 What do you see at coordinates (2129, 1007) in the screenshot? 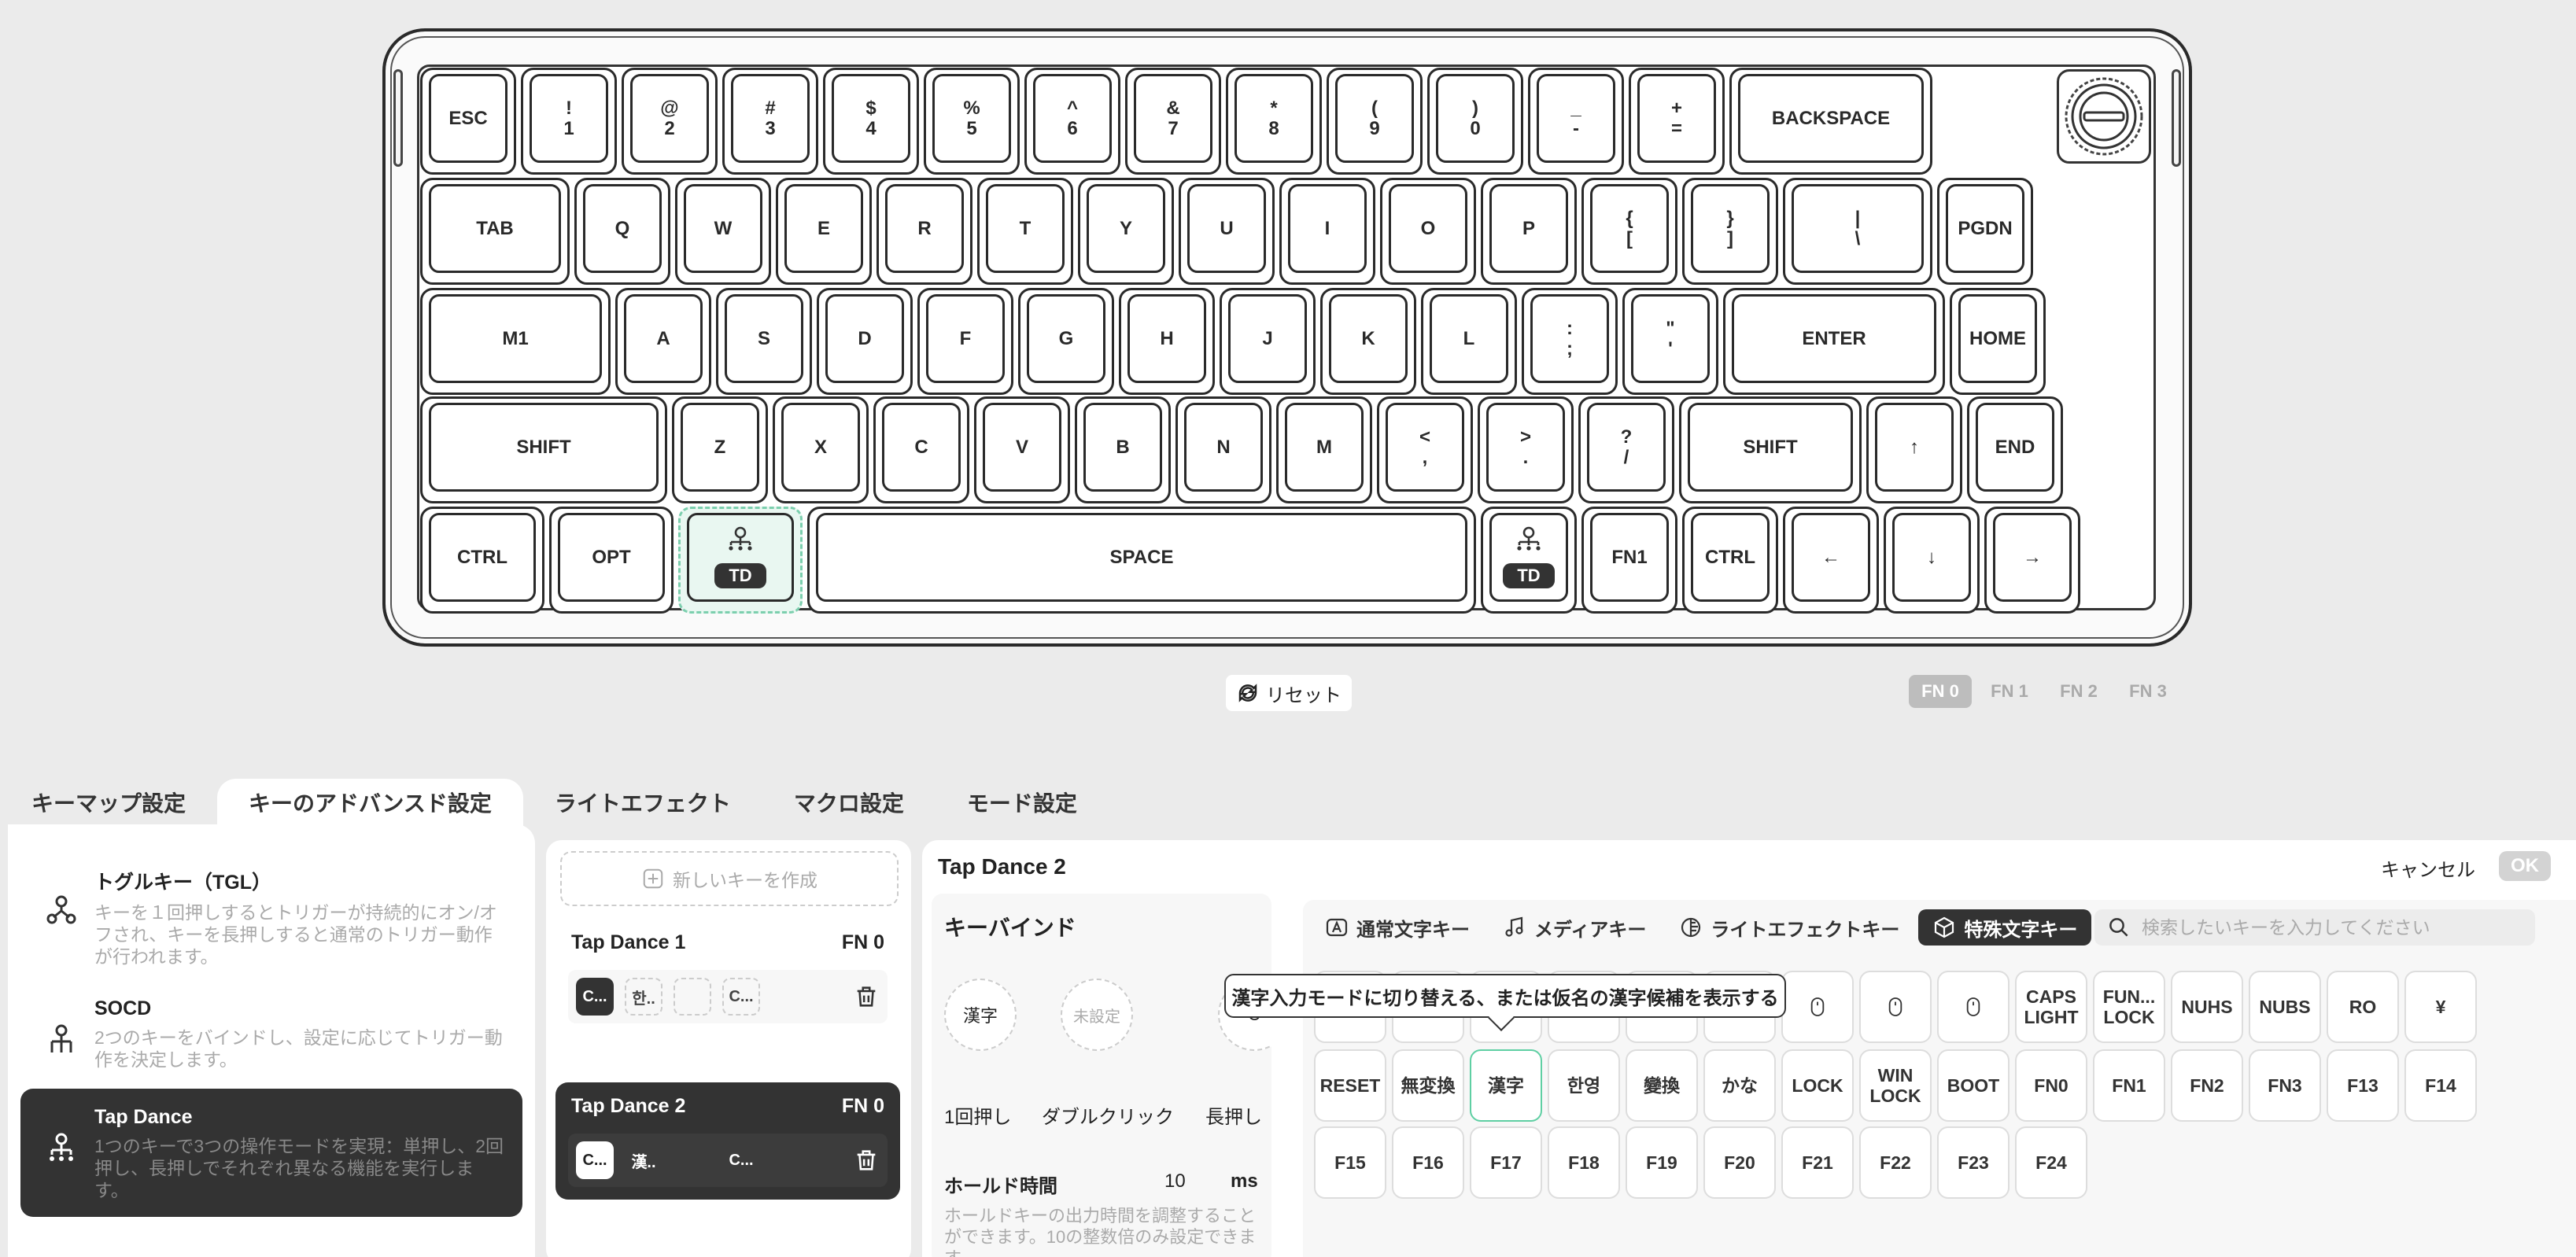
I see `special-key: FUN... LOCK` at bounding box center [2129, 1007].